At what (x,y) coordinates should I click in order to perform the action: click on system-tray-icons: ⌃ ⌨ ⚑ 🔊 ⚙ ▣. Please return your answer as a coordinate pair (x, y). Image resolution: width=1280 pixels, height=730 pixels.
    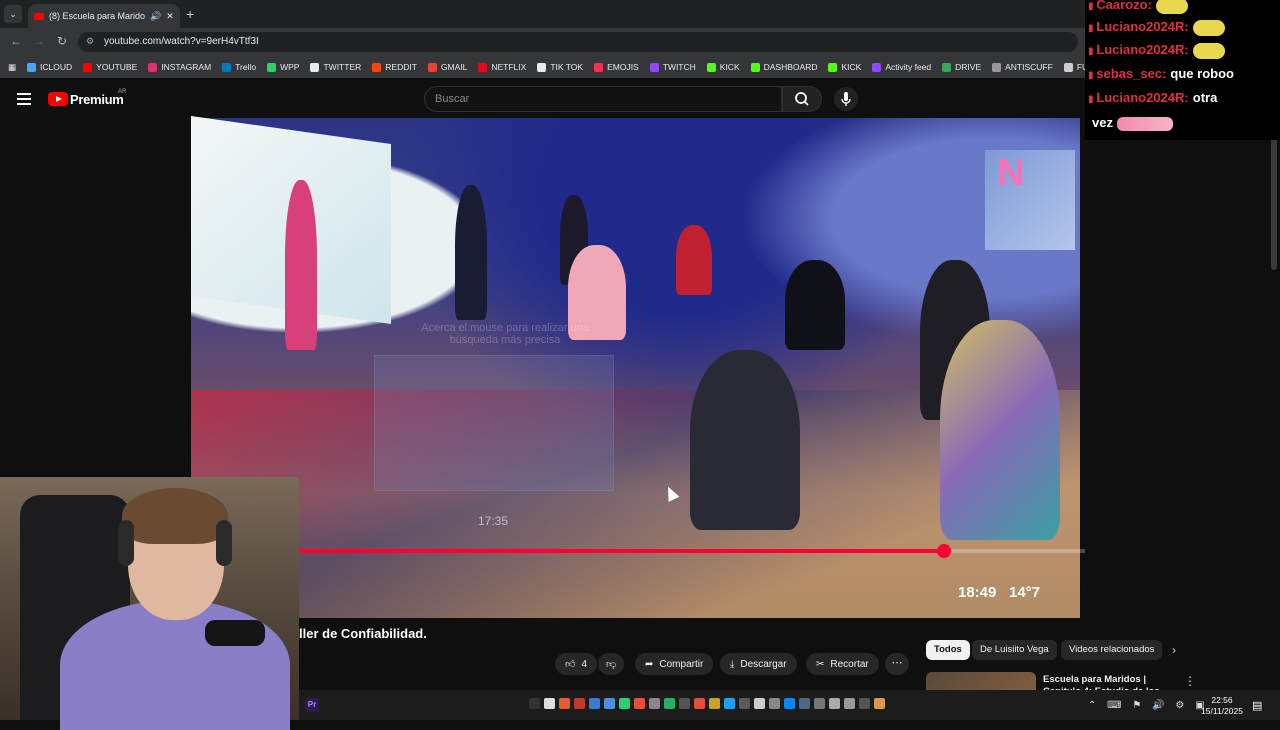
    Looking at the image, I should click on (1148, 705).